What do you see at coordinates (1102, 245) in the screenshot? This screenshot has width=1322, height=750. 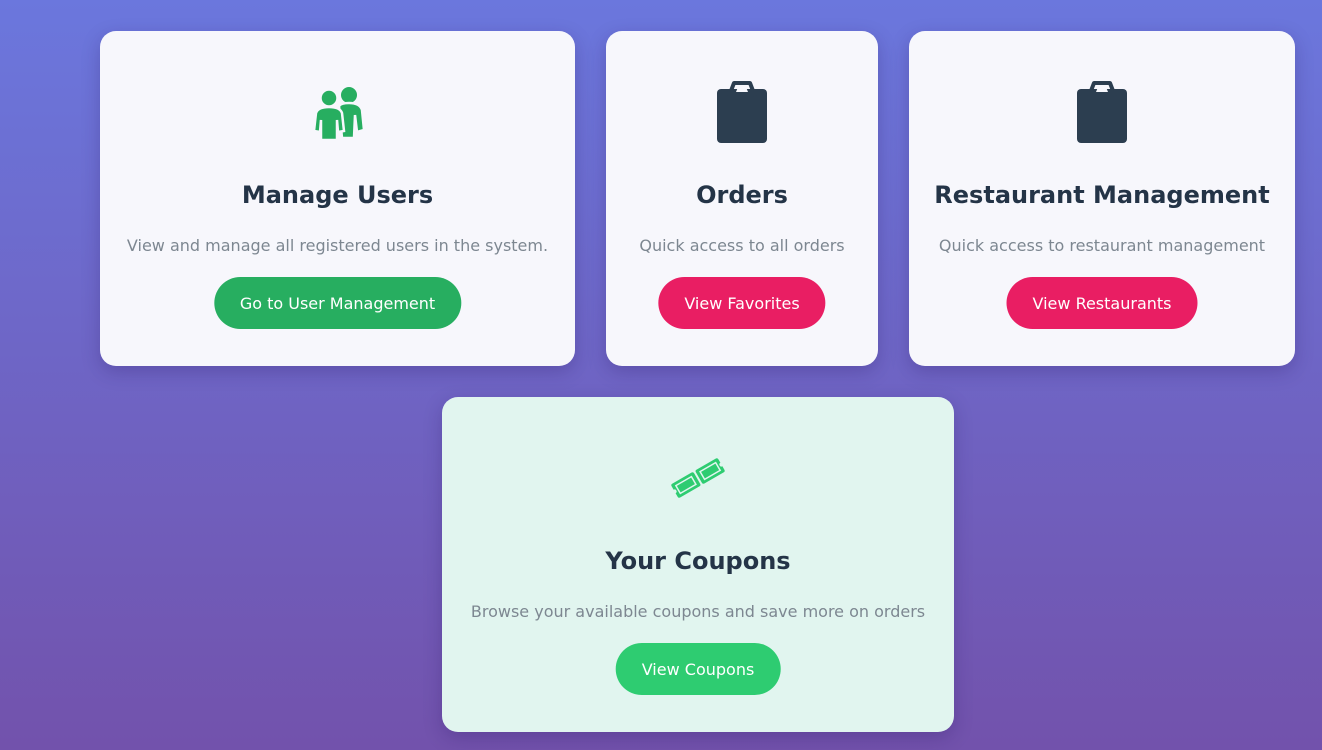 I see `card-description: Quick access to restaurant management` at bounding box center [1102, 245].